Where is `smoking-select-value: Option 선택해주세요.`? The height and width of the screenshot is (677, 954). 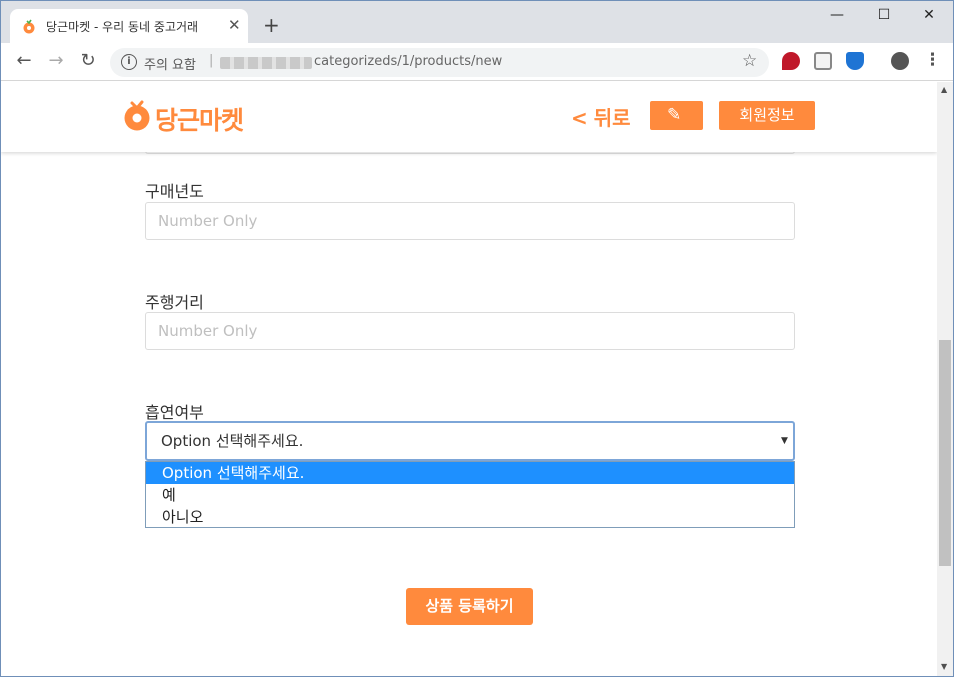
smoking-select-value: Option 선택해주세요. is located at coordinates (232, 441).